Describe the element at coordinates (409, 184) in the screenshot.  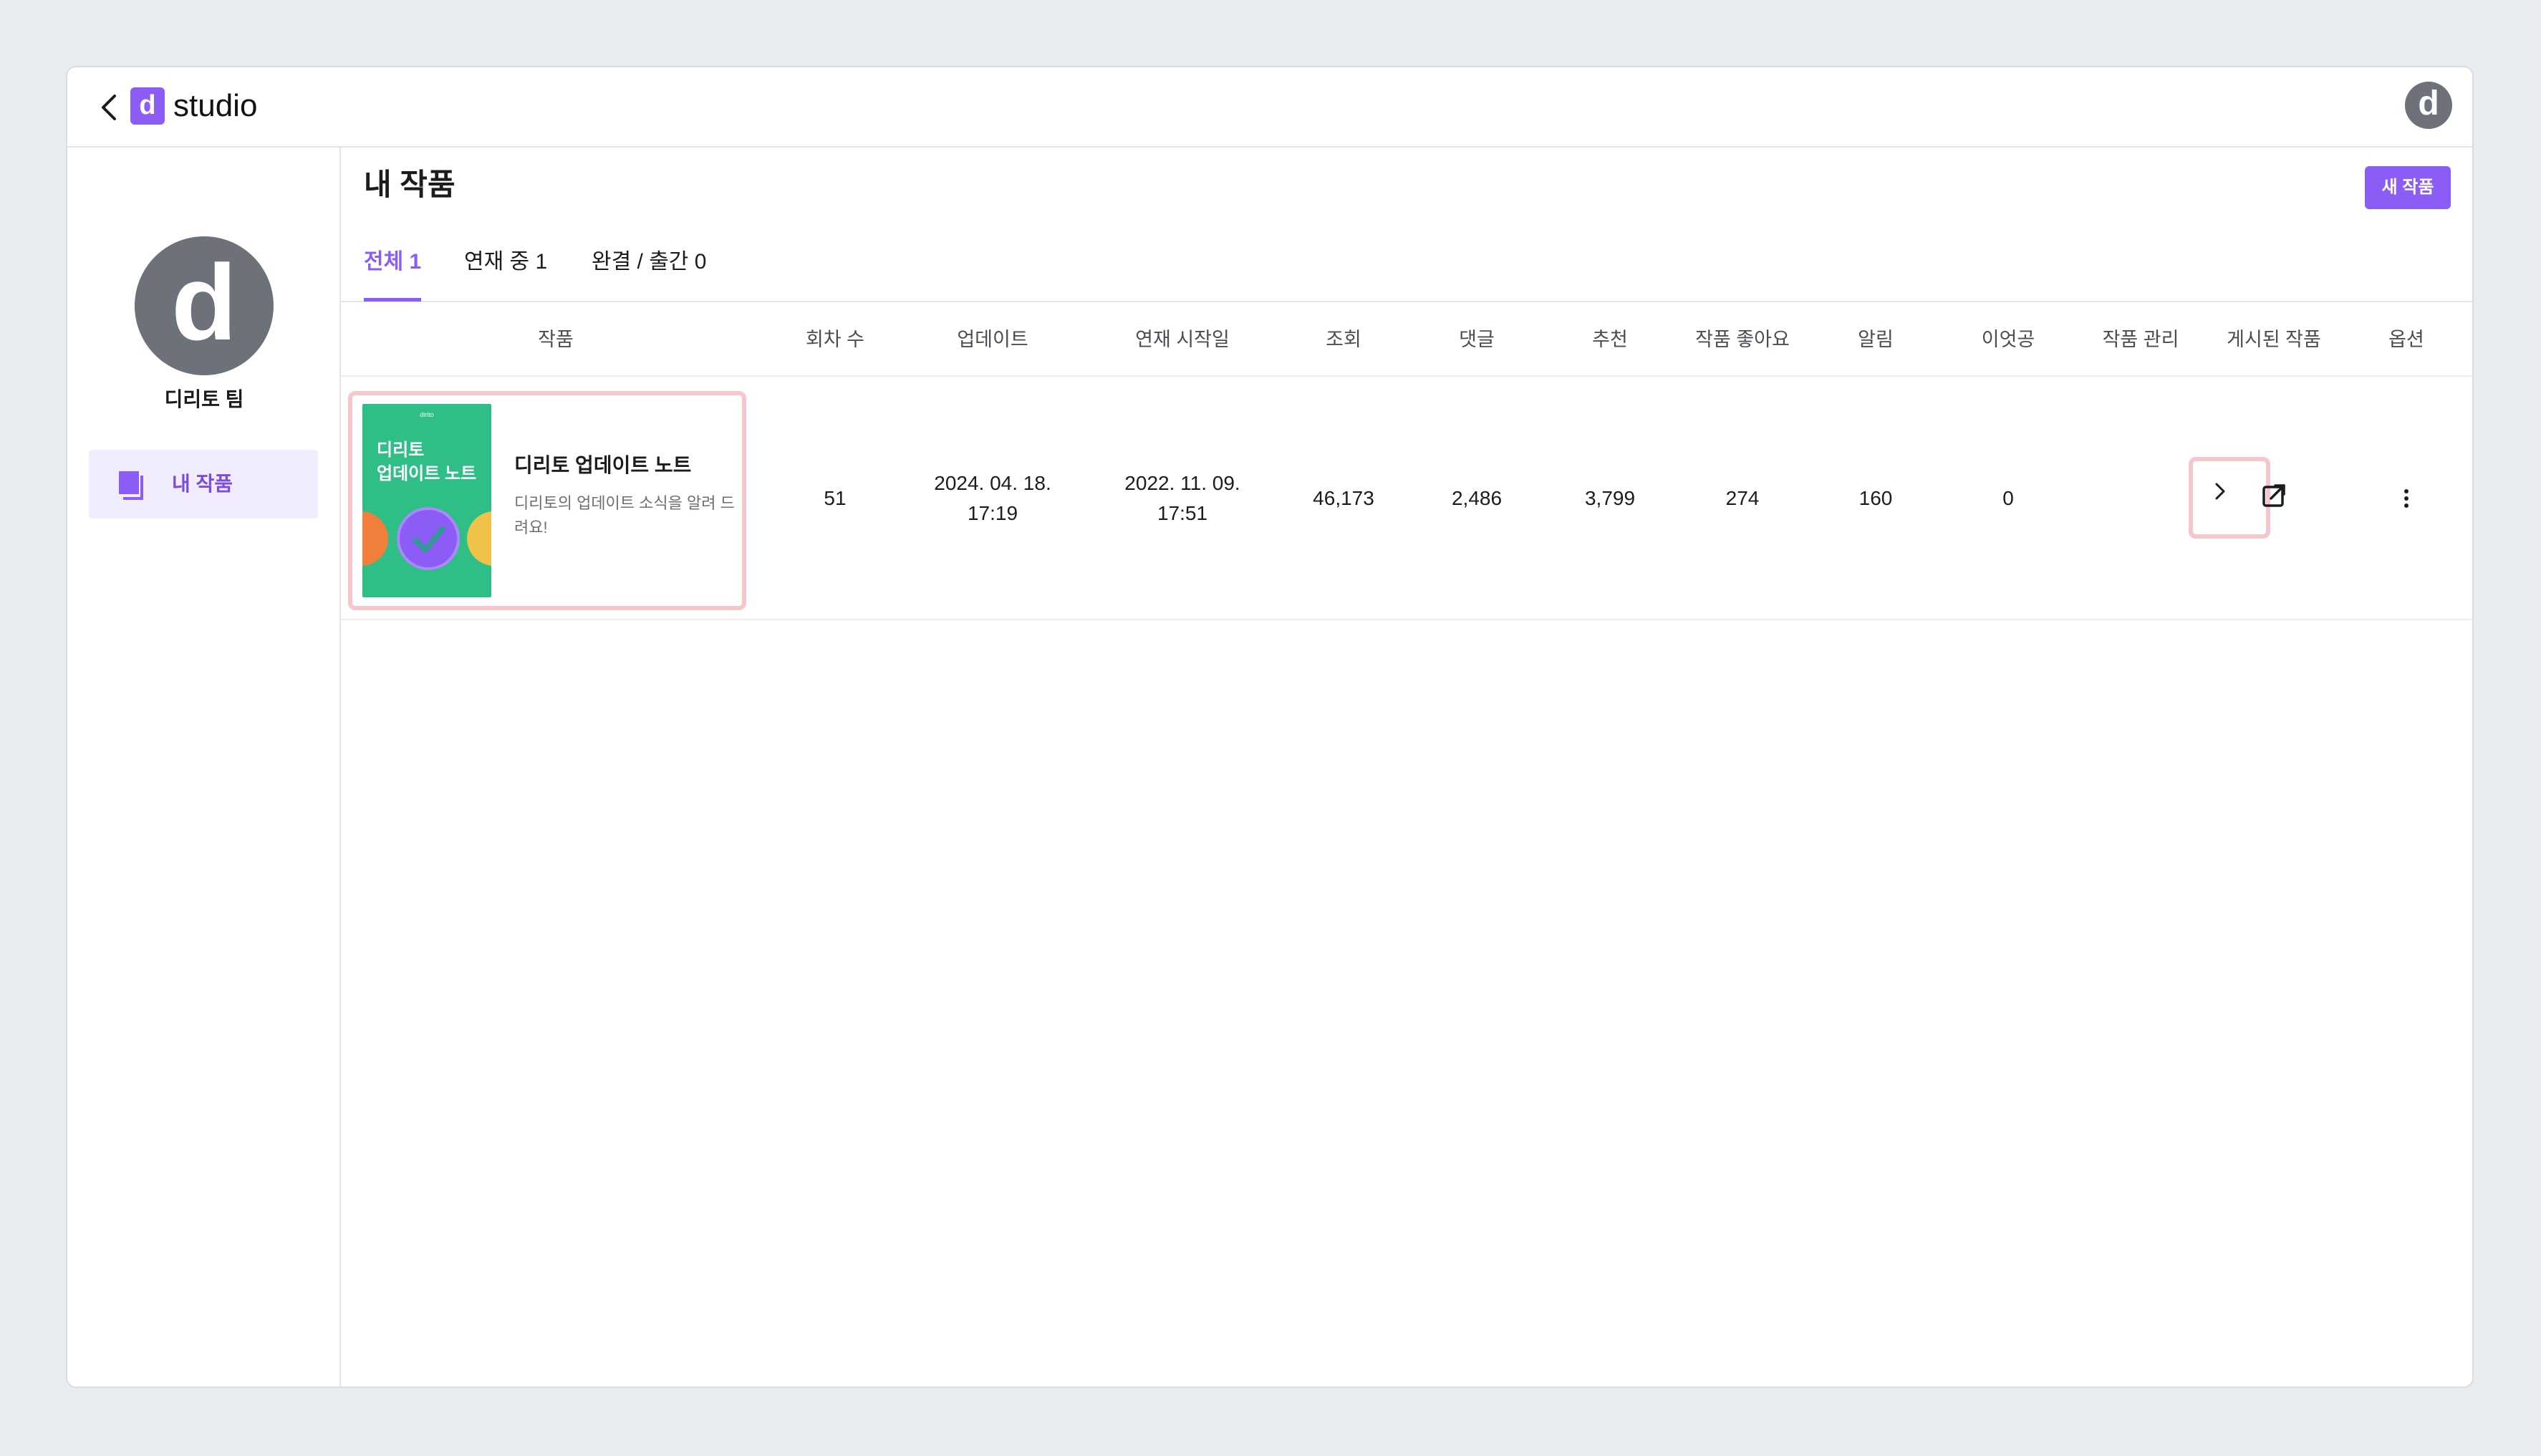
I see `page-title: 내 작품` at that location.